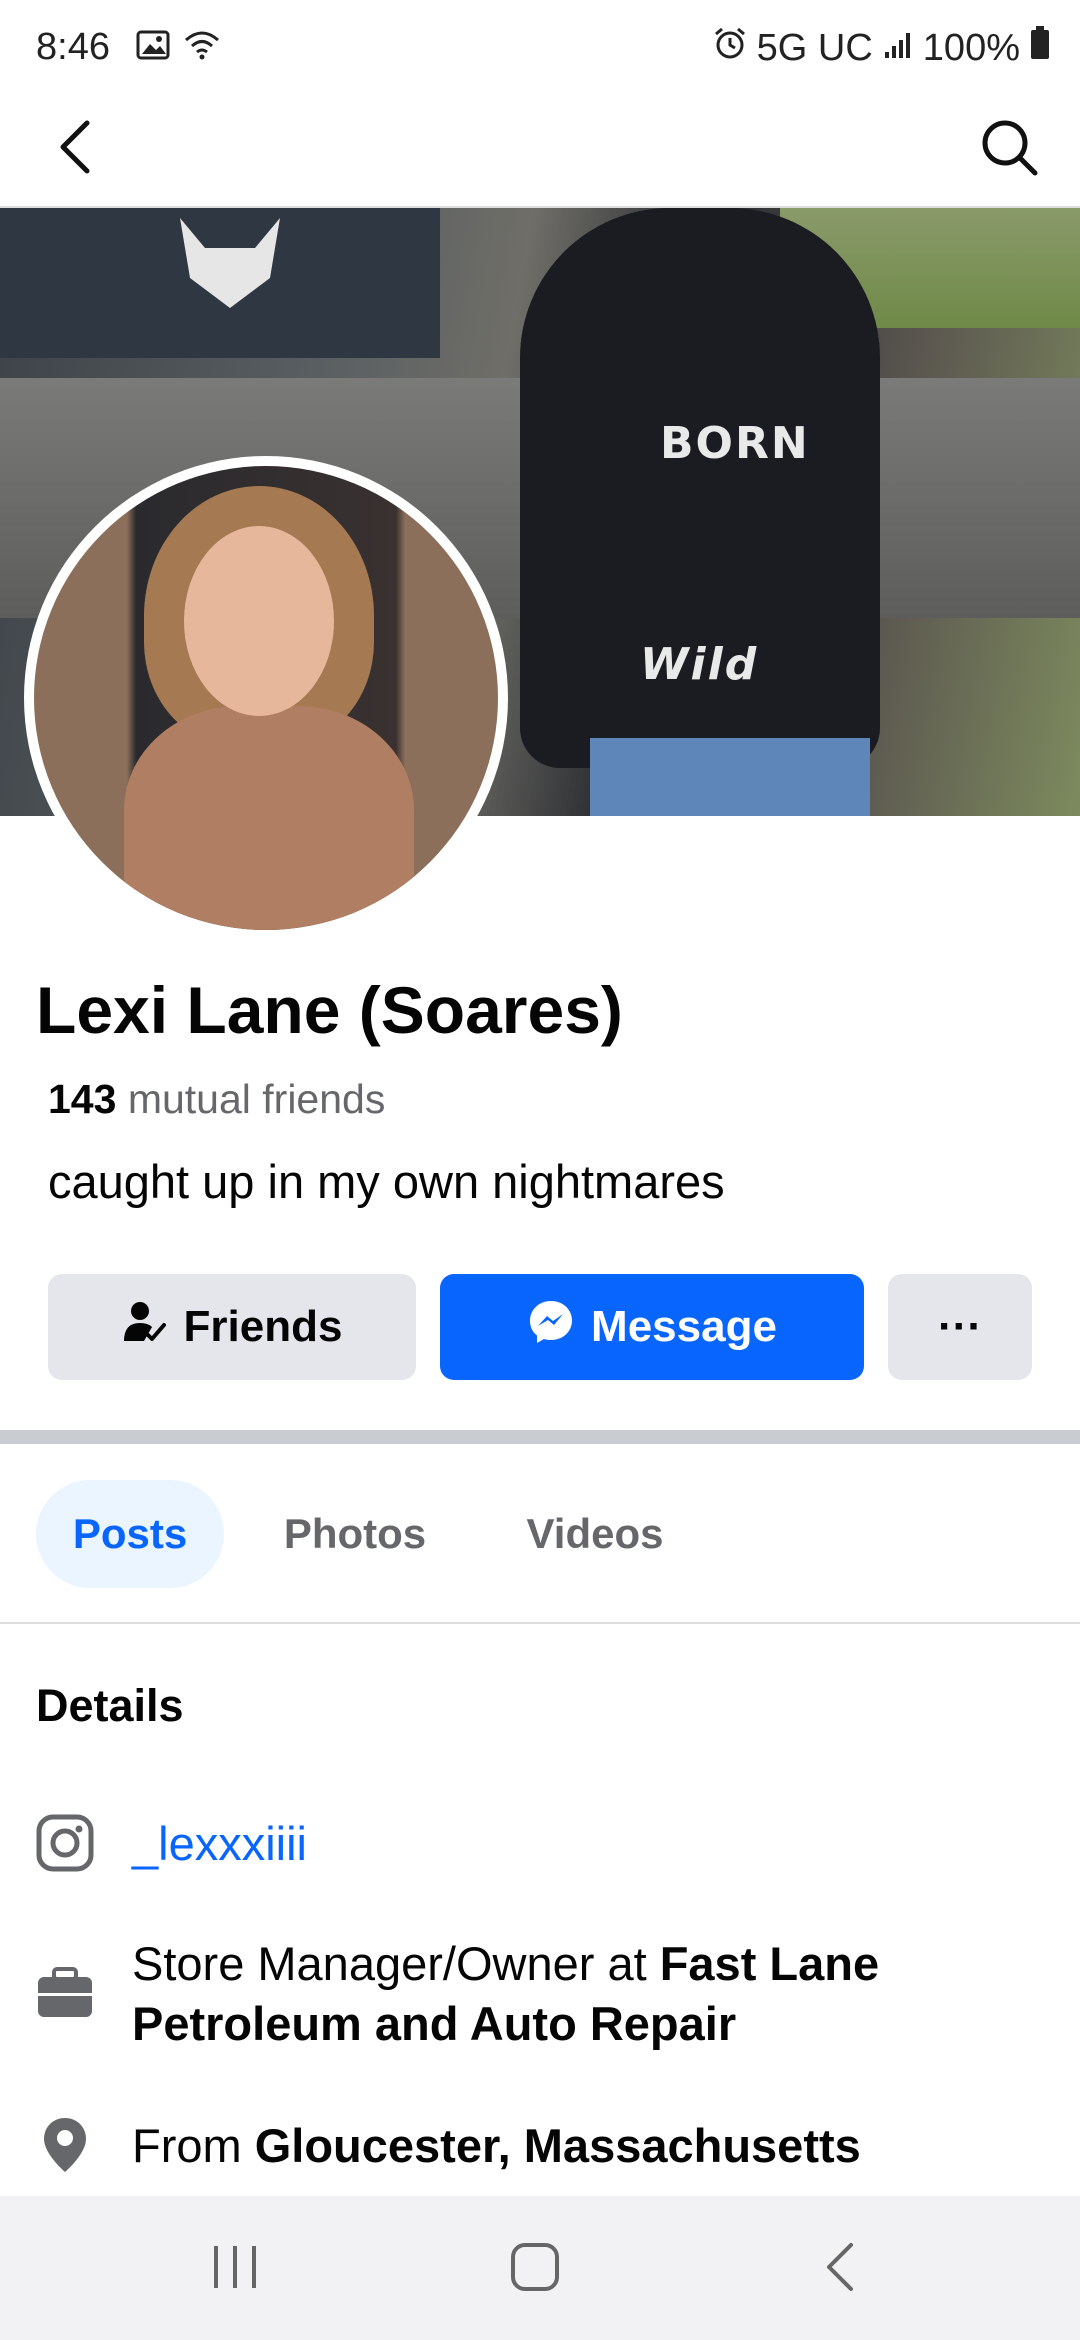 This screenshot has width=1080, height=2340. Describe the element at coordinates (396, 1963) in the screenshot. I see `work-prefix: Store Manager/Owner at` at that location.